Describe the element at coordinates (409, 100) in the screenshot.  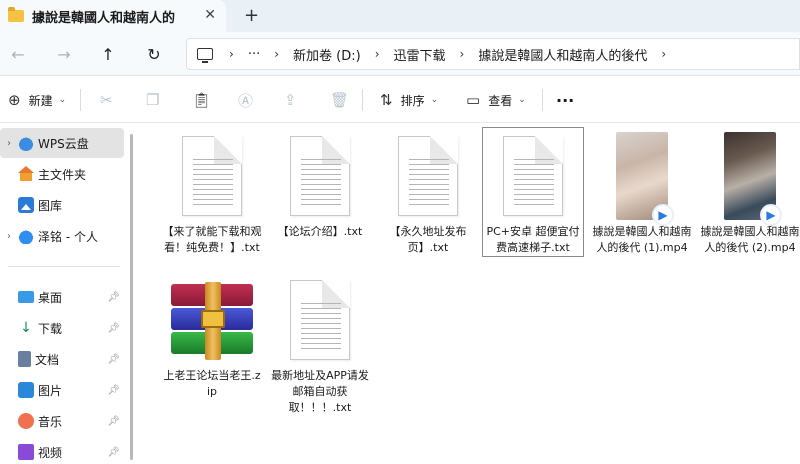
I see `sort-button: ⇅ 排序 ⌄` at that location.